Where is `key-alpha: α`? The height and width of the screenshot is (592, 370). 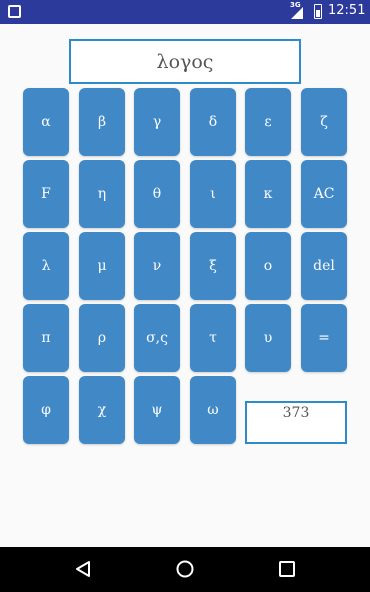 key-alpha: α is located at coordinates (46, 122).